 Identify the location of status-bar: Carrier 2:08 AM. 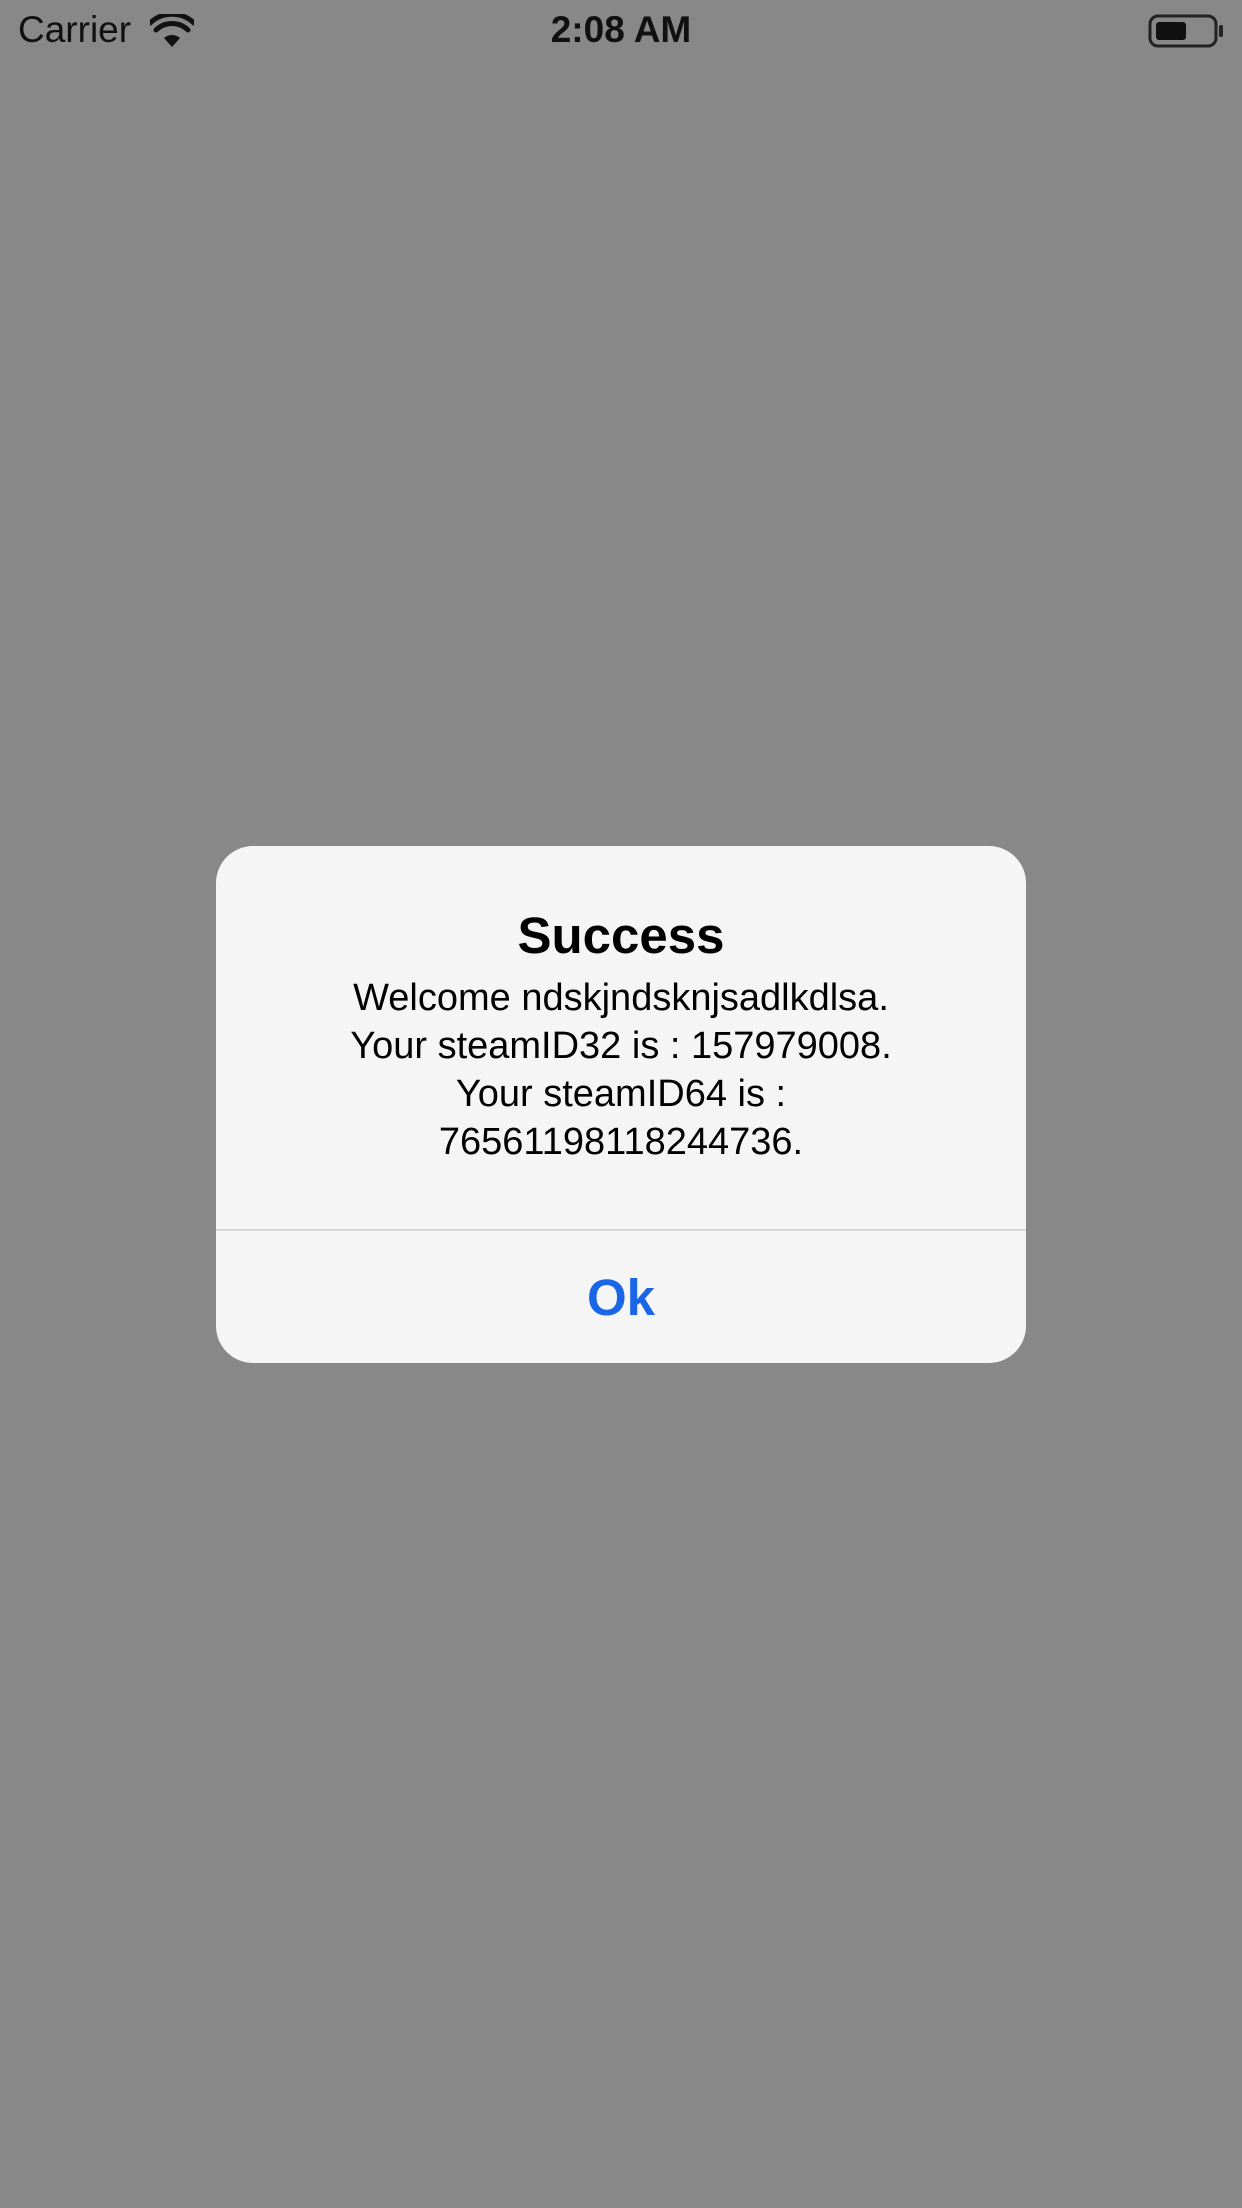
(621, 30).